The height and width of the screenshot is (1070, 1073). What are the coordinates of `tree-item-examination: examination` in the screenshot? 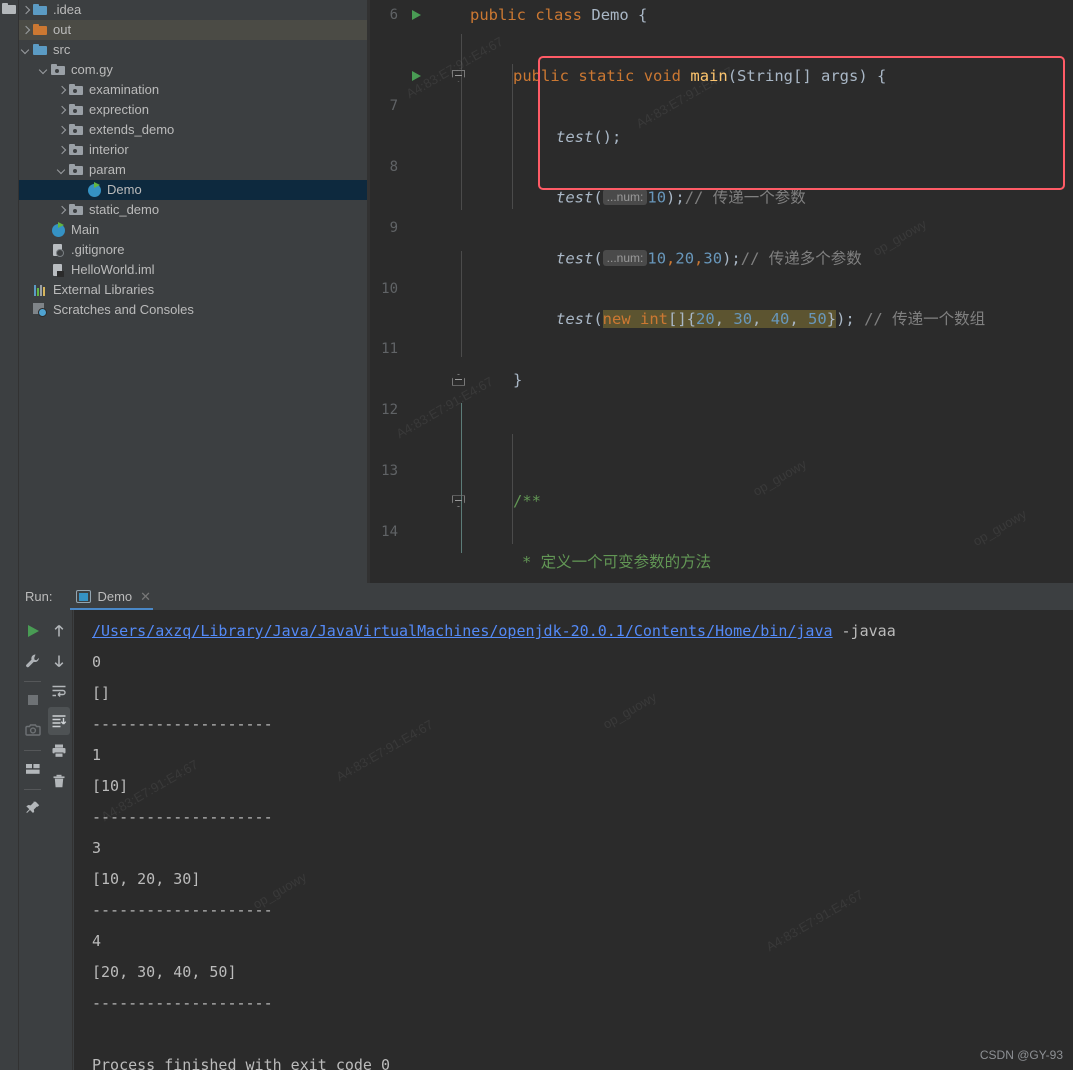 It's located at (193, 90).